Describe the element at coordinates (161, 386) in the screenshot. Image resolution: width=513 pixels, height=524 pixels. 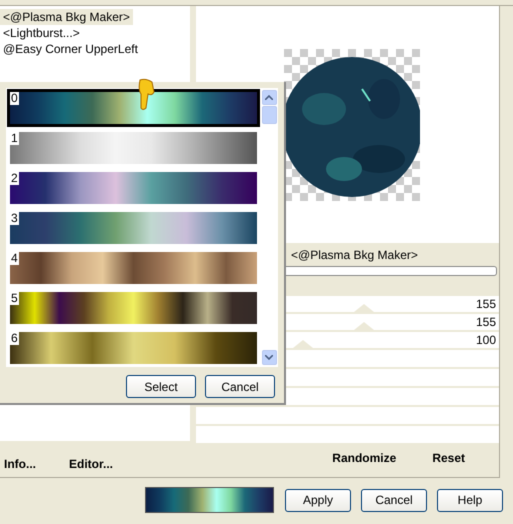
I see `picker-button: Select` at that location.